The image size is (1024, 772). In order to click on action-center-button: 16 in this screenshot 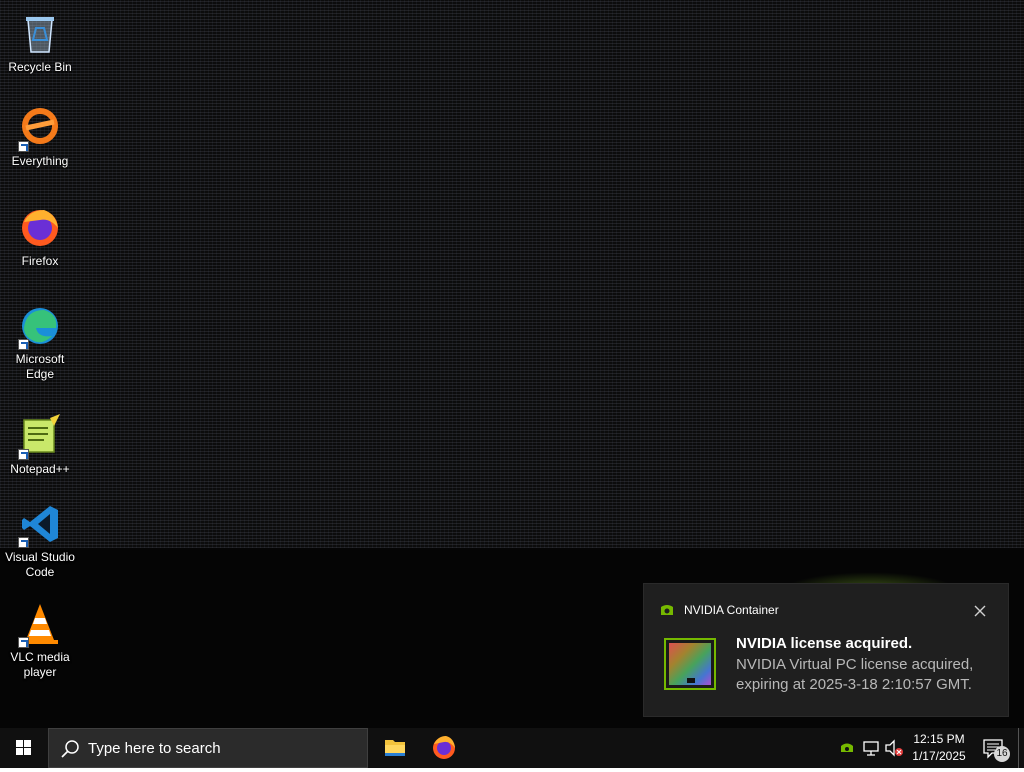, I will do `click(995, 748)`.